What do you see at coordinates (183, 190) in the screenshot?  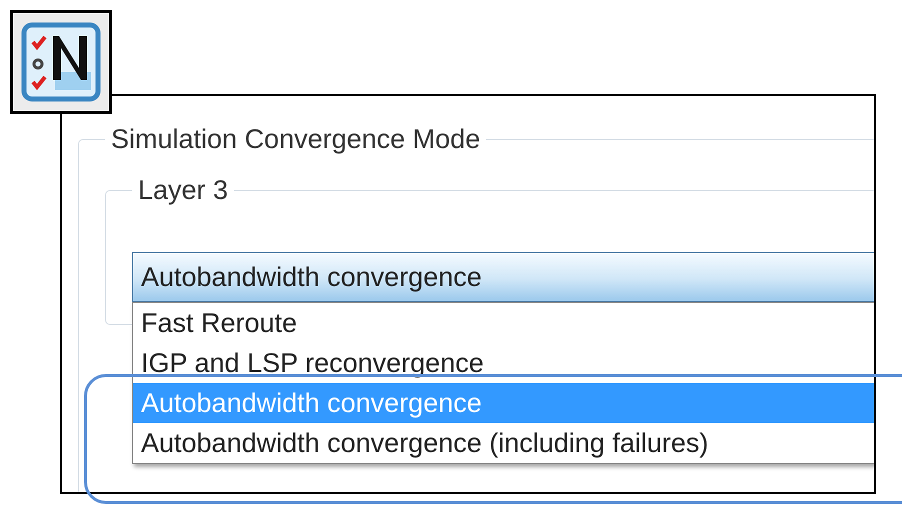 I see `subgroup-title: Layer 3` at bounding box center [183, 190].